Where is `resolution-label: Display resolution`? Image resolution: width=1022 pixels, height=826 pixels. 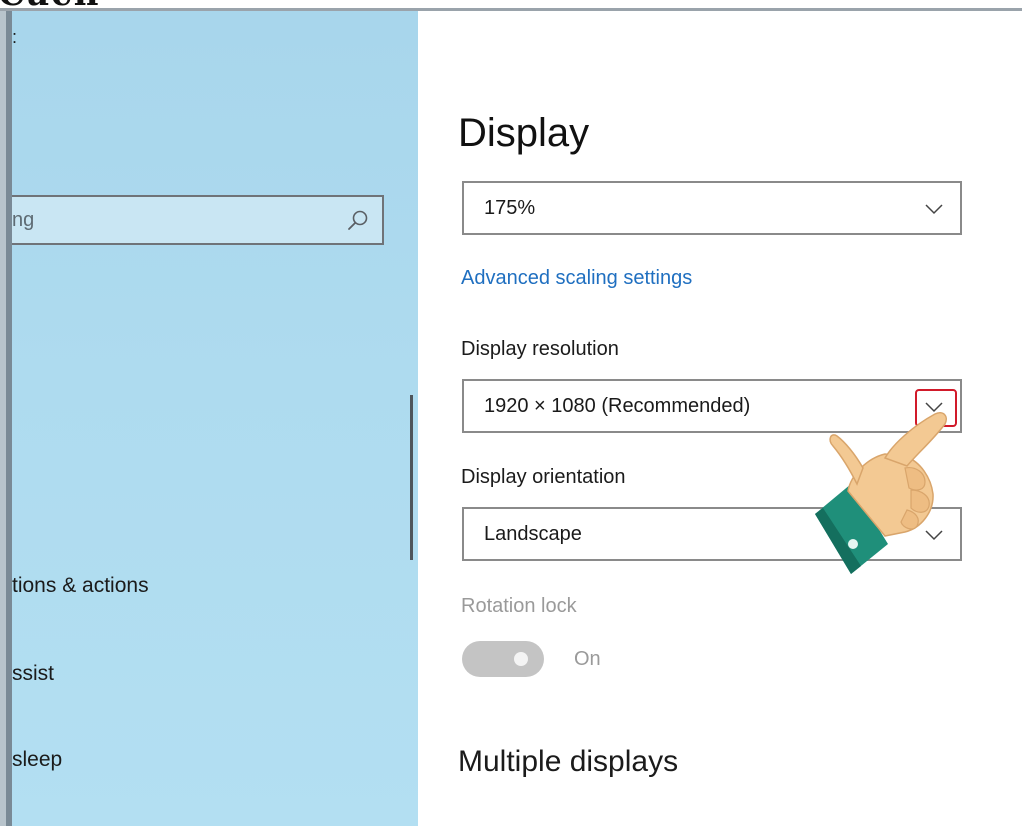 resolution-label: Display resolution is located at coordinates (540, 349).